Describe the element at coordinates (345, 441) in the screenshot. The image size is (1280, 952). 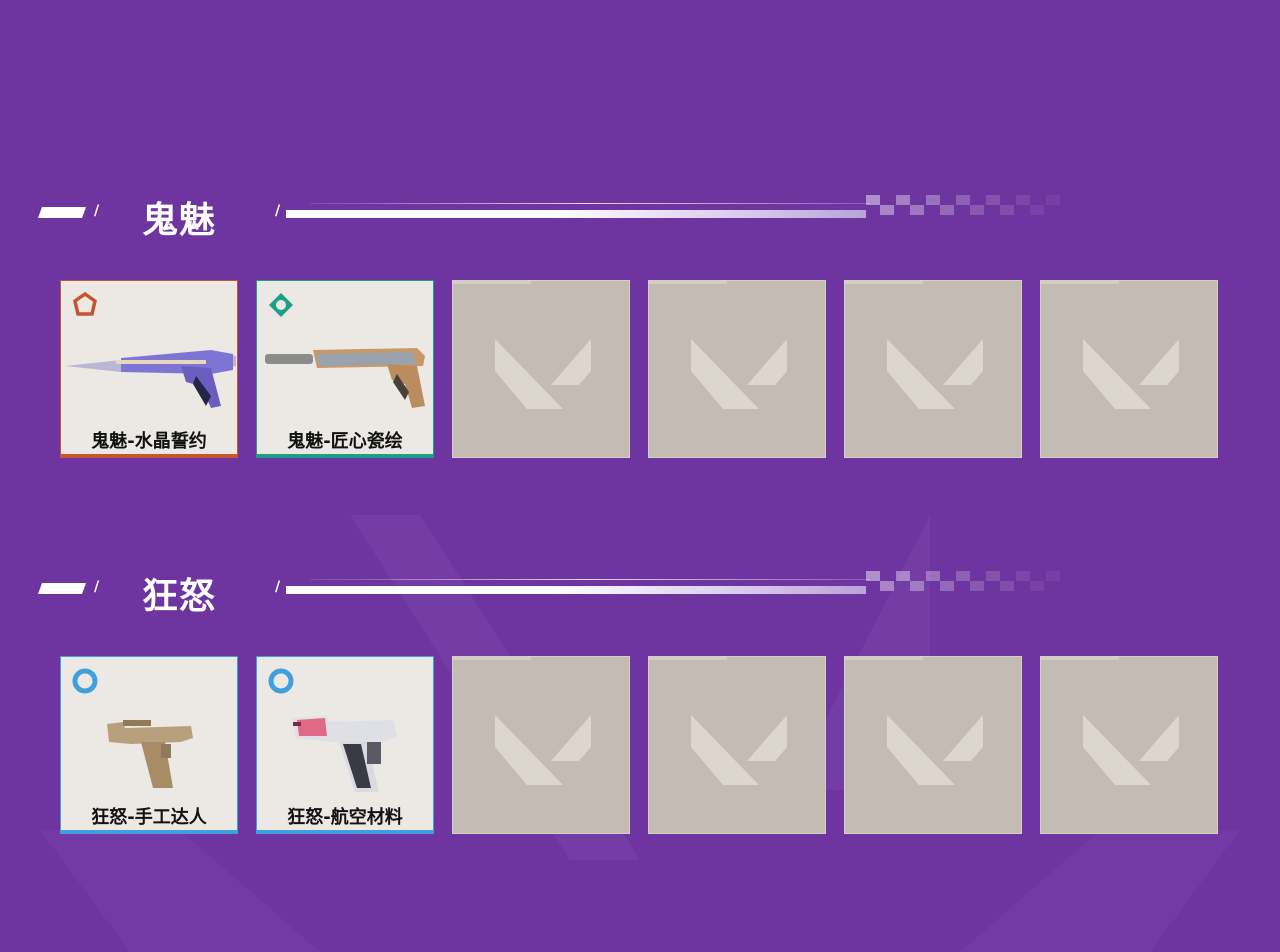
I see `skin-name: 鬼魅-匠心瓷绘` at that location.